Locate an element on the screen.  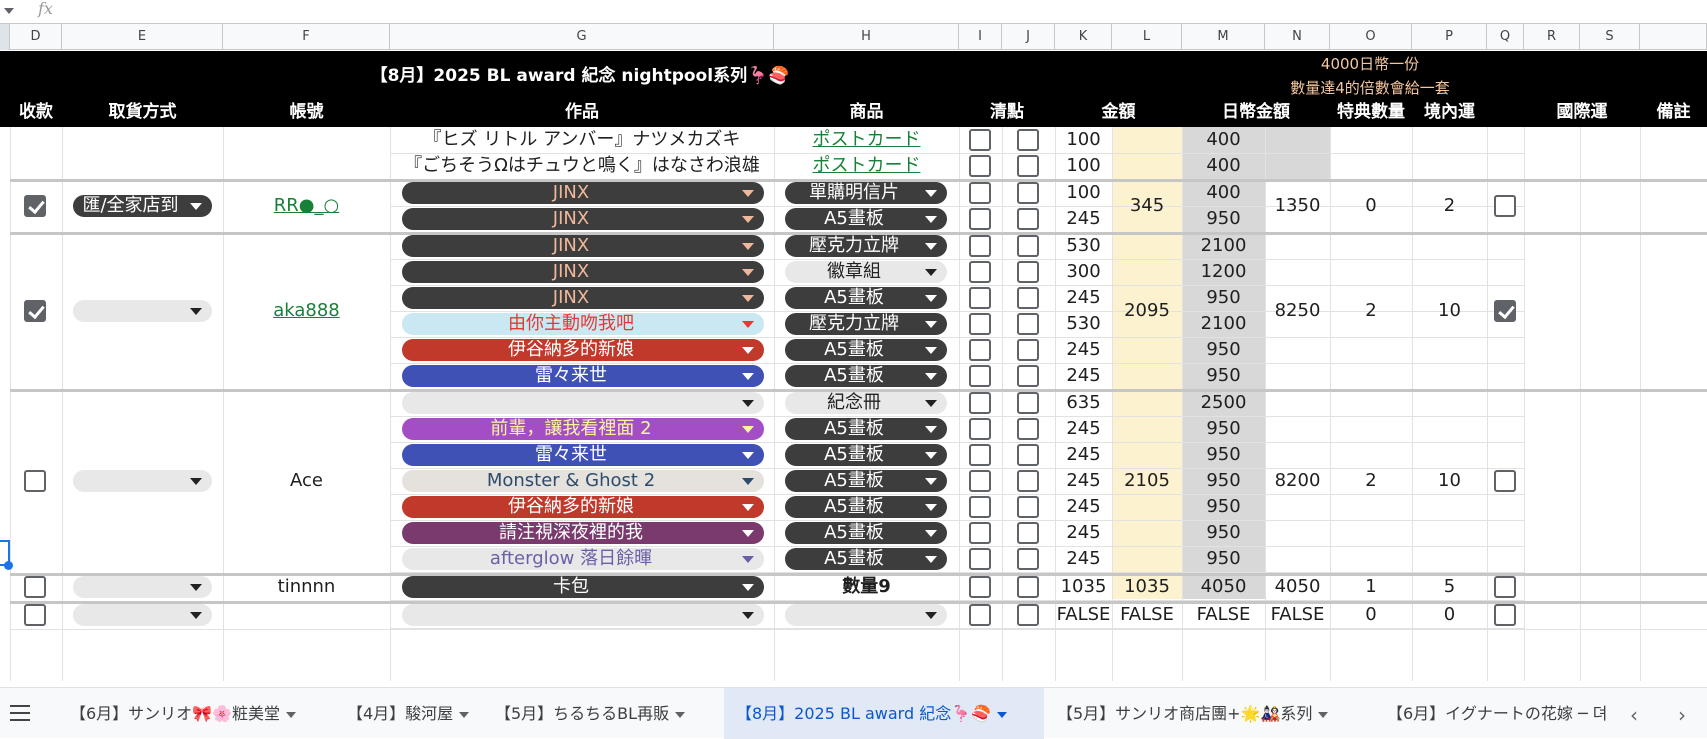
product-chip: 紀念冊 is located at coordinates (866, 403).